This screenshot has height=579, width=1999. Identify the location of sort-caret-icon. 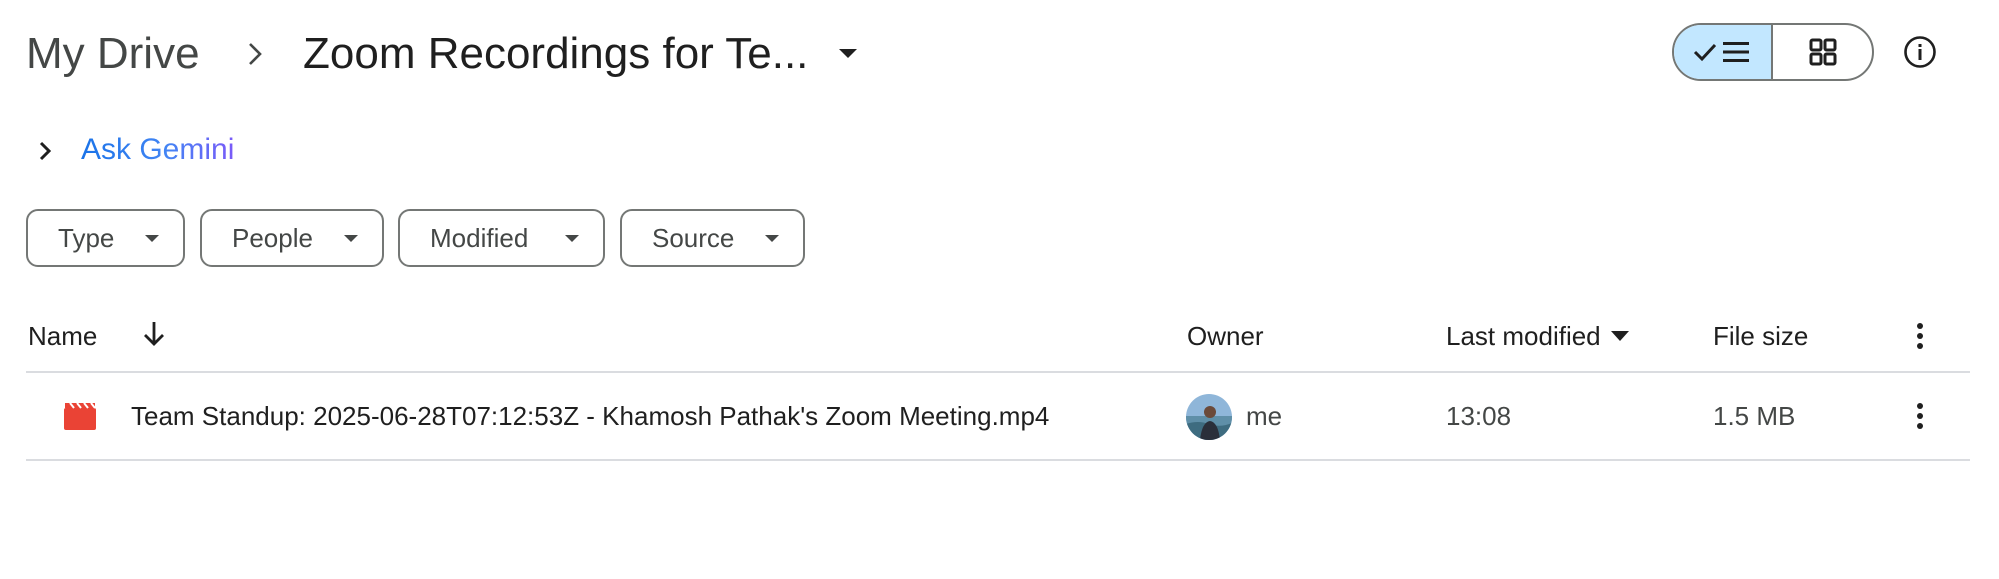
(1619, 336).